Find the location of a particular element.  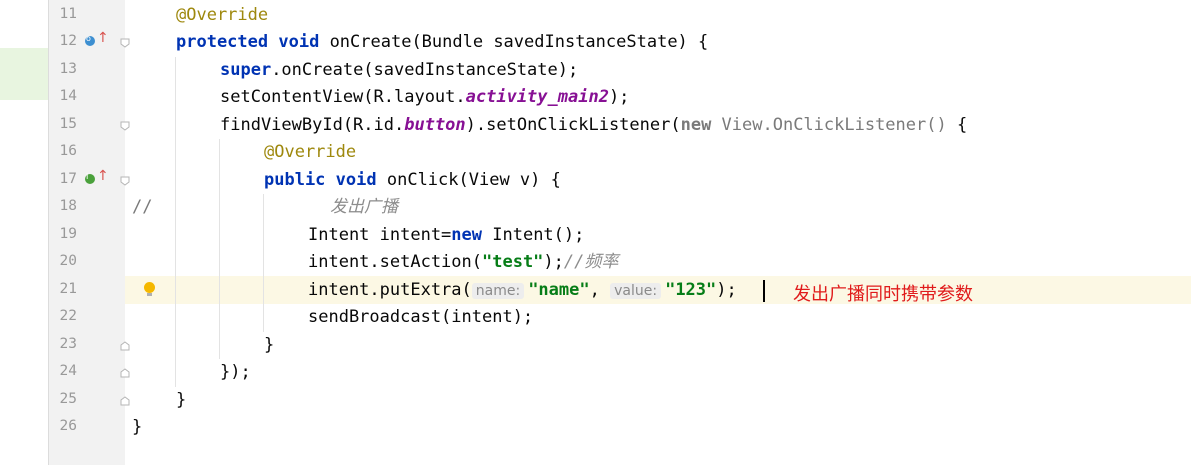

line-number: 14 is located at coordinates (68, 96).